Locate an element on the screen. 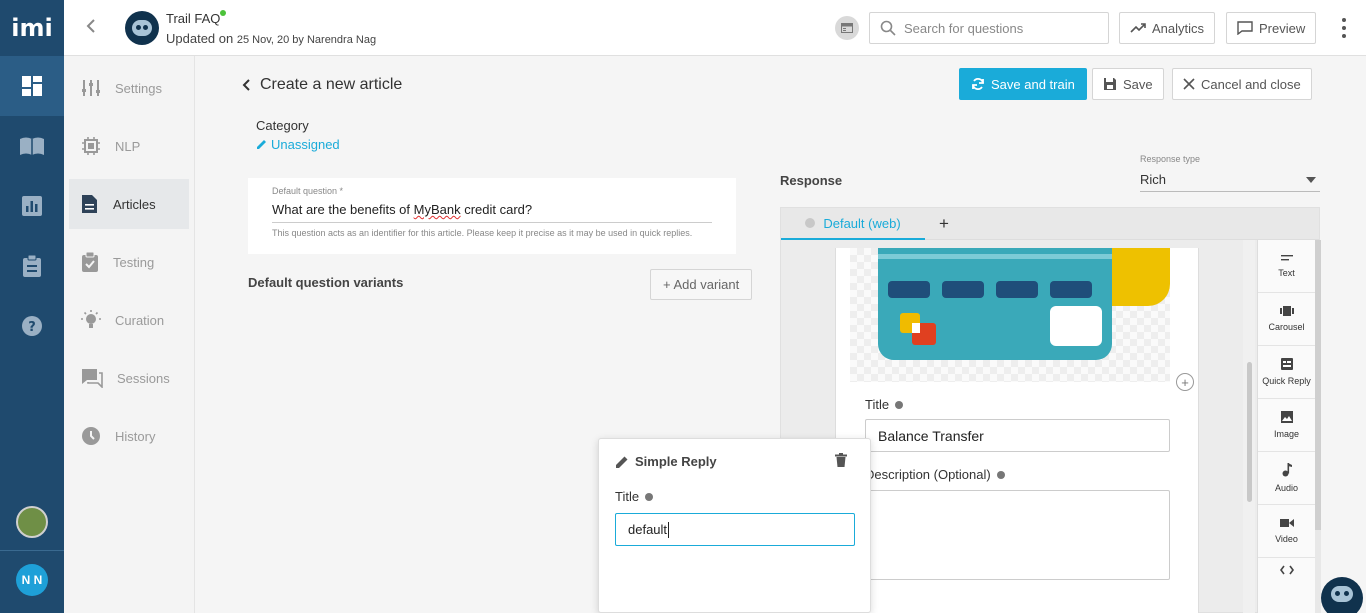  category-label: Category is located at coordinates (282, 125).